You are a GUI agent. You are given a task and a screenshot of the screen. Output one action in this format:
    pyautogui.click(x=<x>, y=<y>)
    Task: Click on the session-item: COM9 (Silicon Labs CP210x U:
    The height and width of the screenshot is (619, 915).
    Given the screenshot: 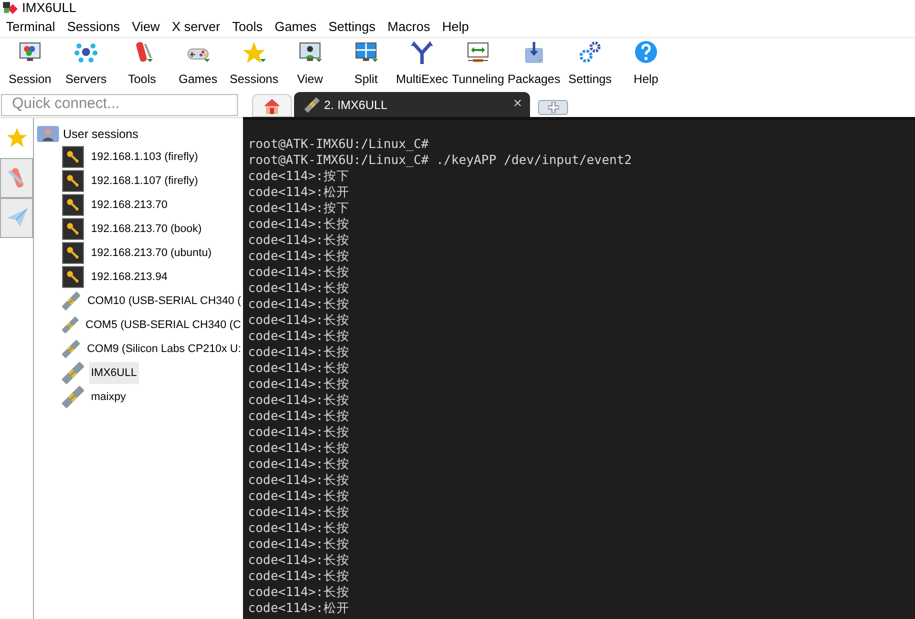 What is the action you would take?
    pyautogui.click(x=163, y=349)
    